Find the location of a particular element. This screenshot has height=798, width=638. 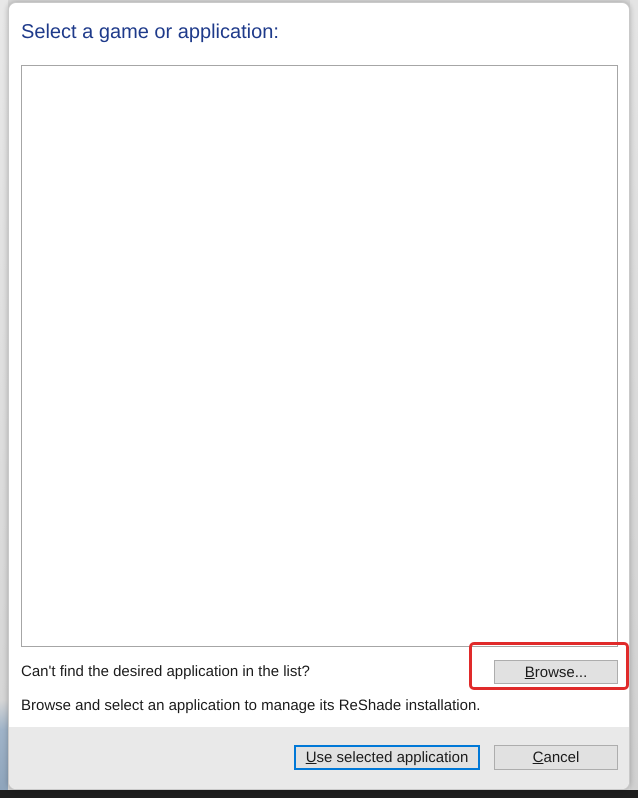

hint-text: Browse and select an application to manage its ReShade installation. is located at coordinates (250, 706).